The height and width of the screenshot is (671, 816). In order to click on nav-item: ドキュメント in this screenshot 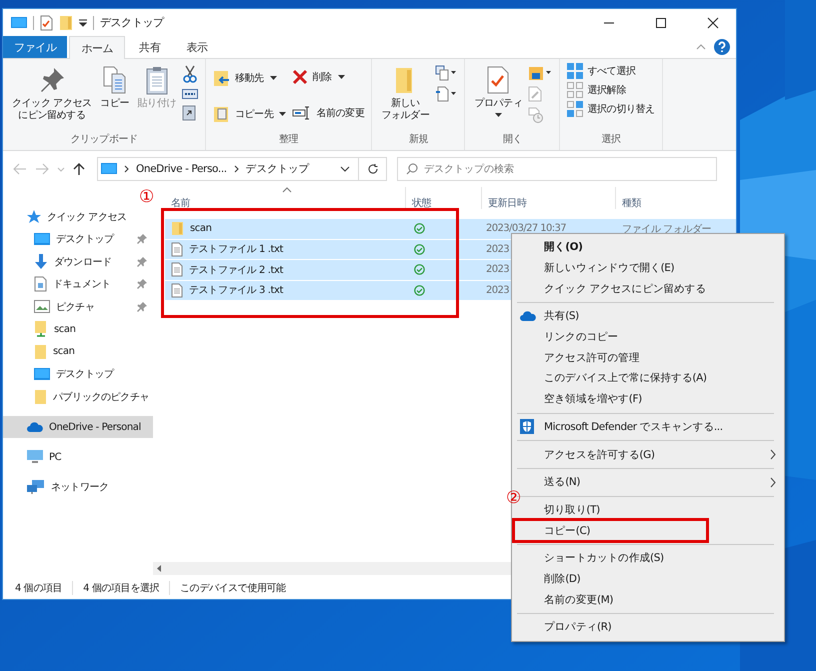, I will do `click(78, 284)`.